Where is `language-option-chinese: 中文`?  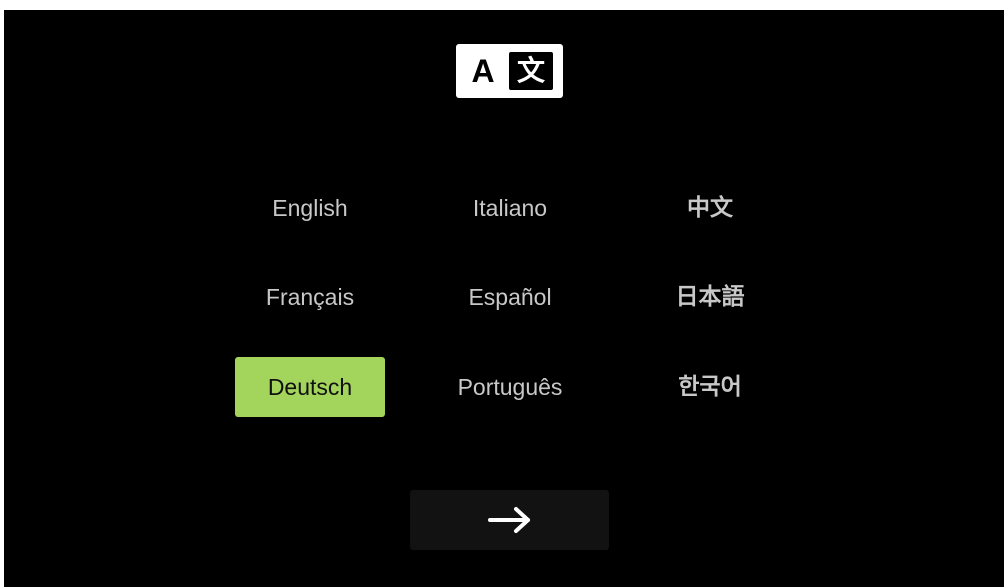 language-option-chinese: 中文 is located at coordinates (710, 208).